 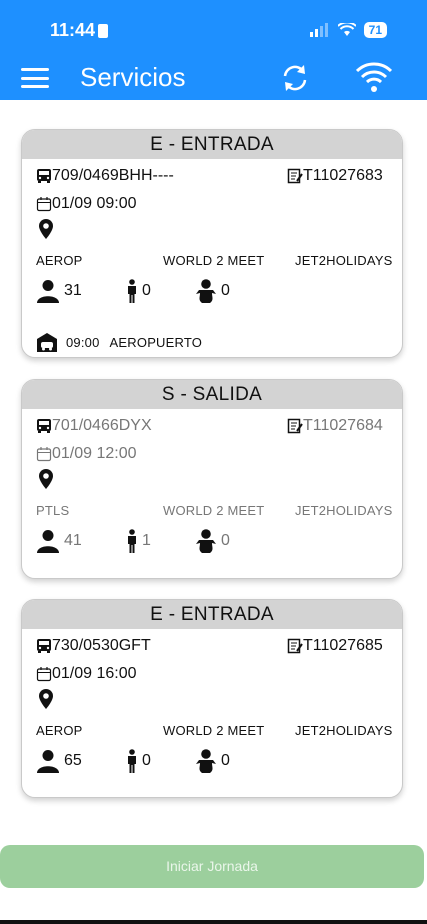 I want to click on adults-count: 41, so click(x=73, y=540).